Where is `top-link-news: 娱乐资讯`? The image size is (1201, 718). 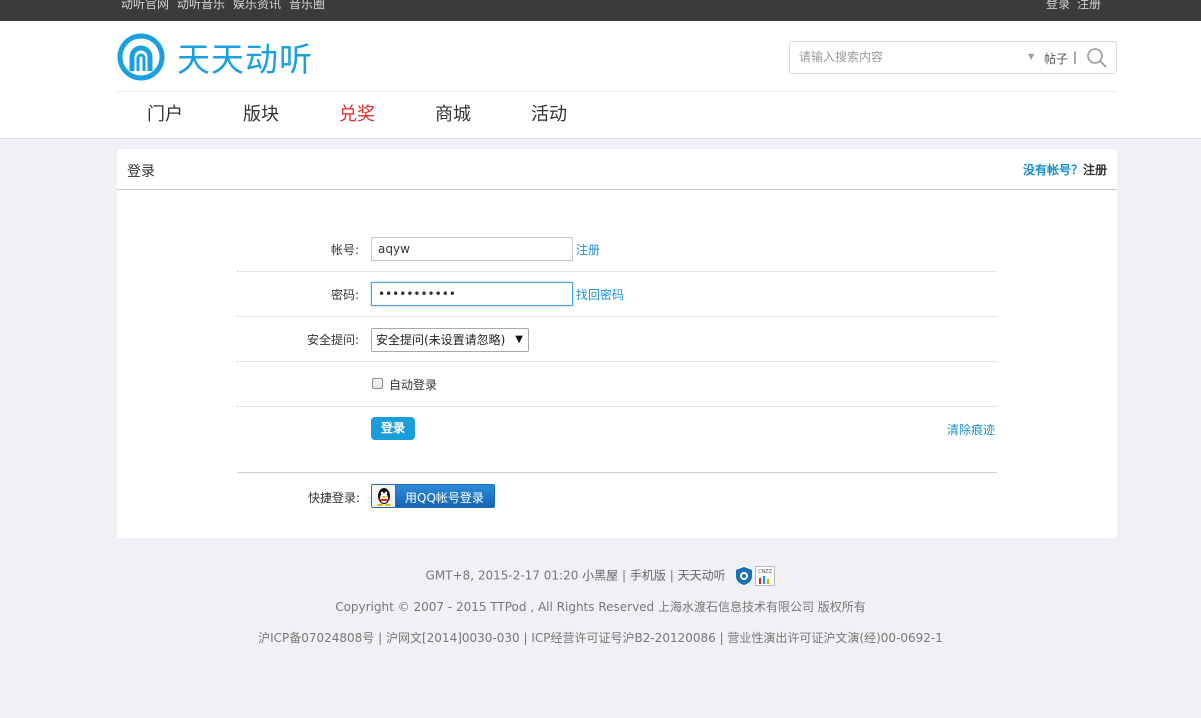
top-link-news: 娱乐资讯 is located at coordinates (257, 6).